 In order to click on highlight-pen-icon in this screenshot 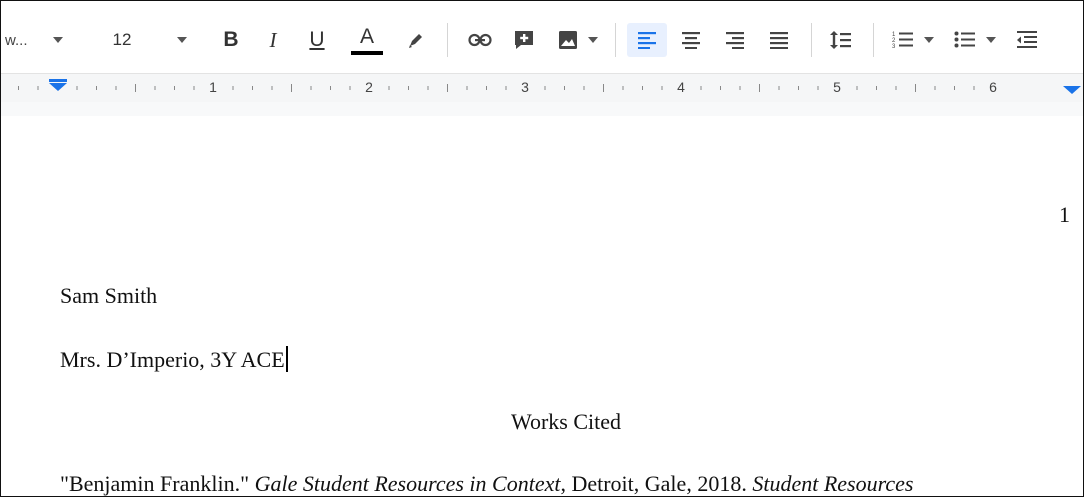, I will do `click(416, 40)`.